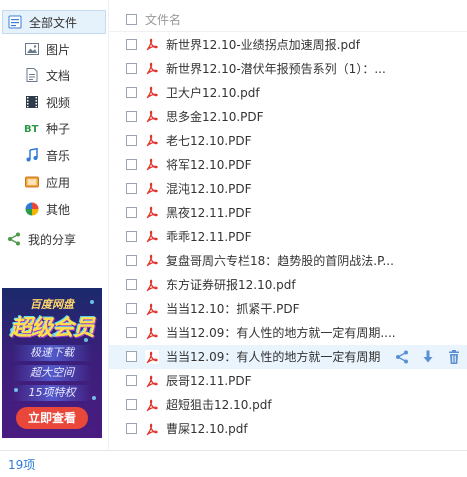 This screenshot has width=467, height=477. Describe the element at coordinates (454, 357) in the screenshot. I see `delete-icon` at that location.